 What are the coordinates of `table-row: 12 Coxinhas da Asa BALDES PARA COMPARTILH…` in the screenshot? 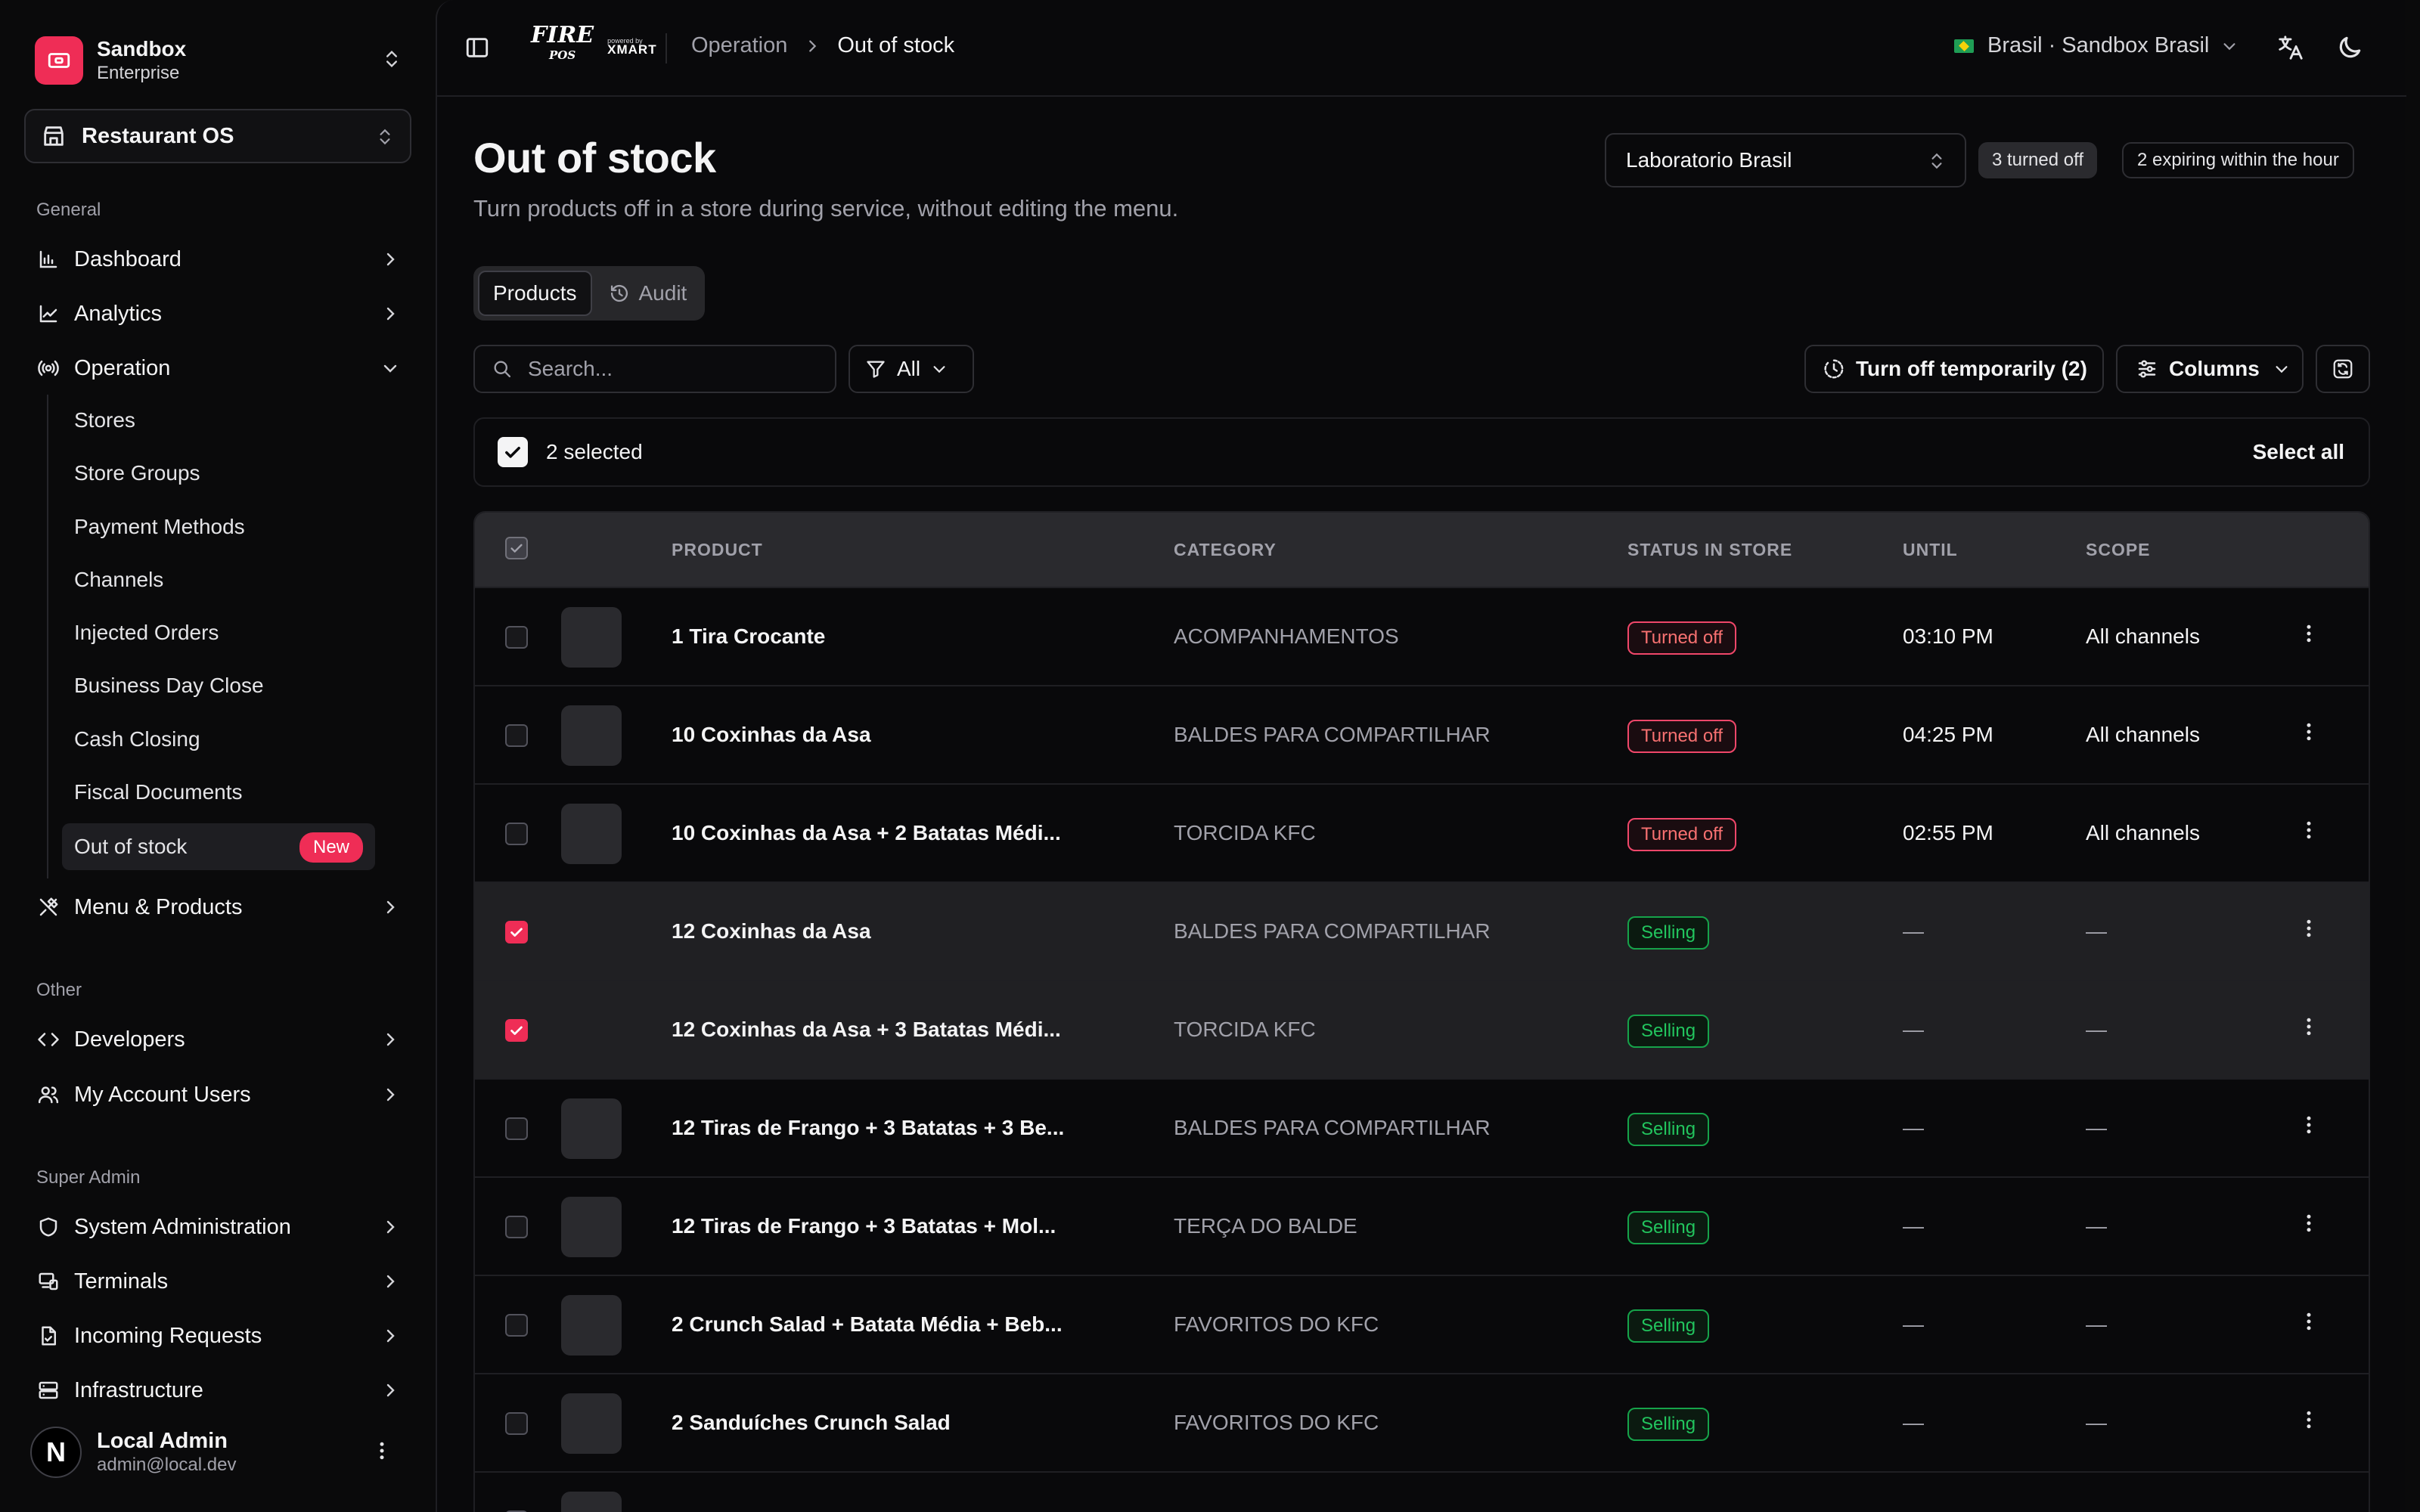 It's located at (1422, 931).